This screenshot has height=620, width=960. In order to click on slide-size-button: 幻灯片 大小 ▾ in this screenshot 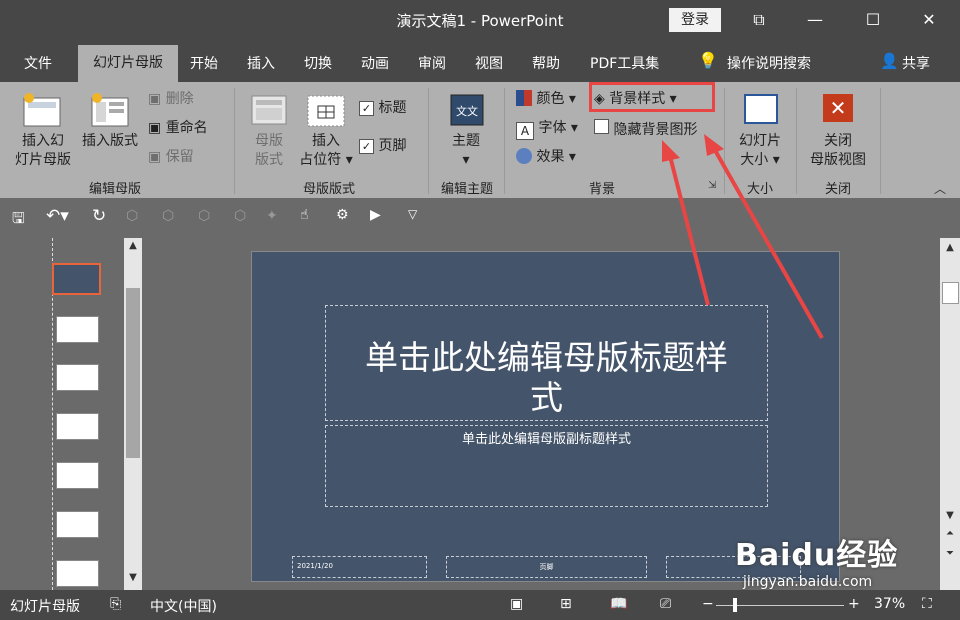, I will do `click(760, 151)`.